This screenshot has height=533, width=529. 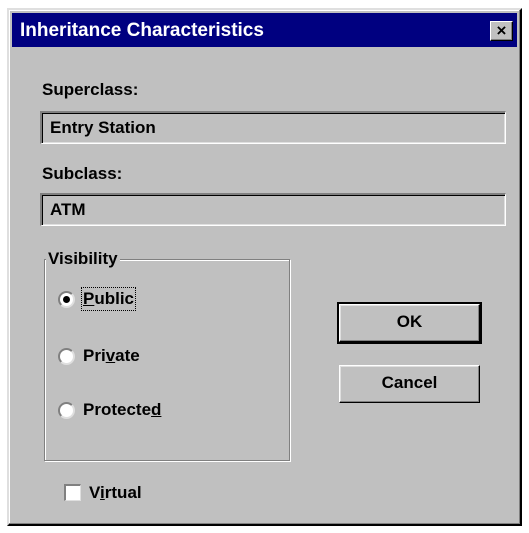 I want to click on subclass-label: Subclass:, so click(x=82, y=173).